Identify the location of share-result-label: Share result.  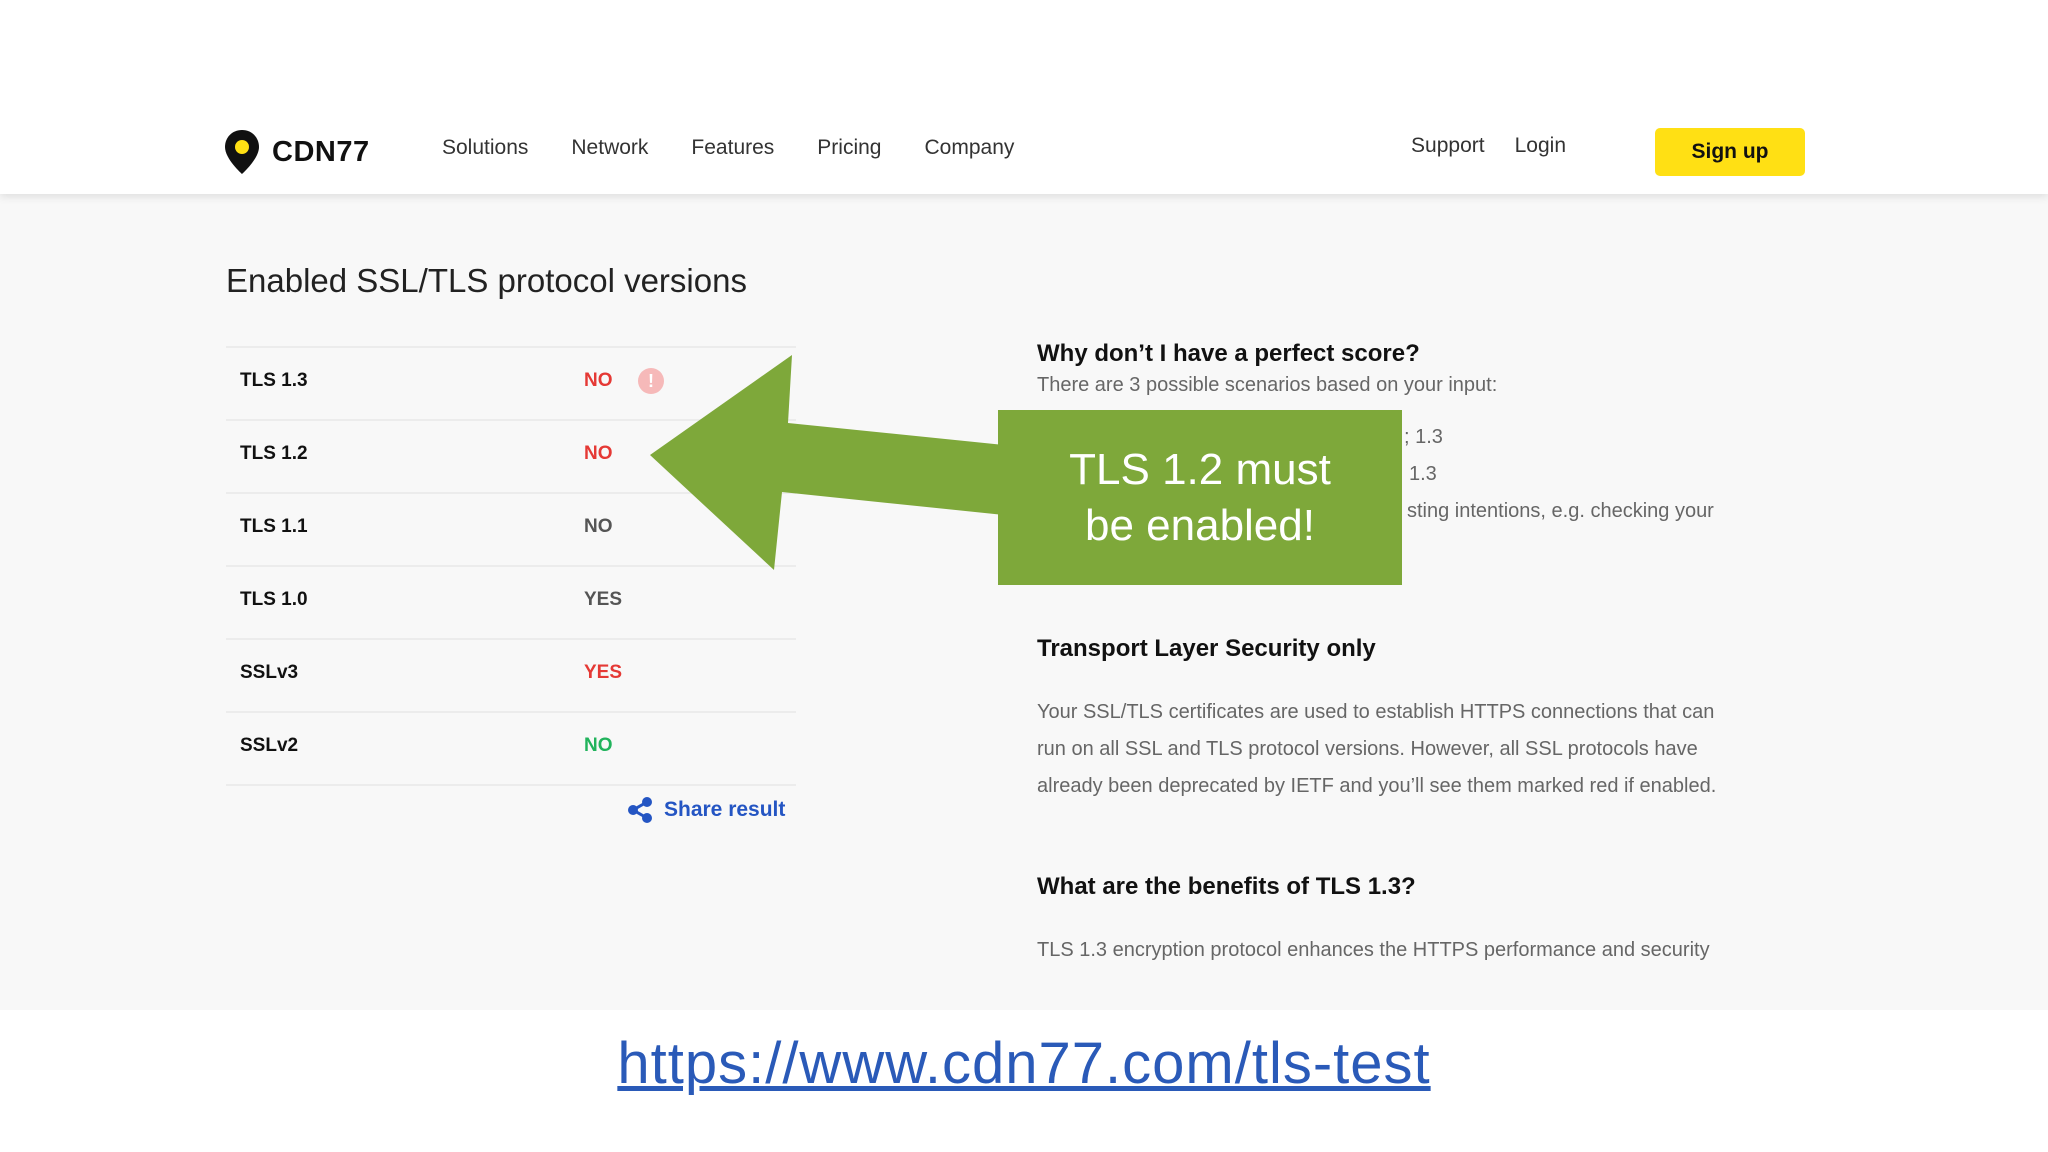
(725, 809).